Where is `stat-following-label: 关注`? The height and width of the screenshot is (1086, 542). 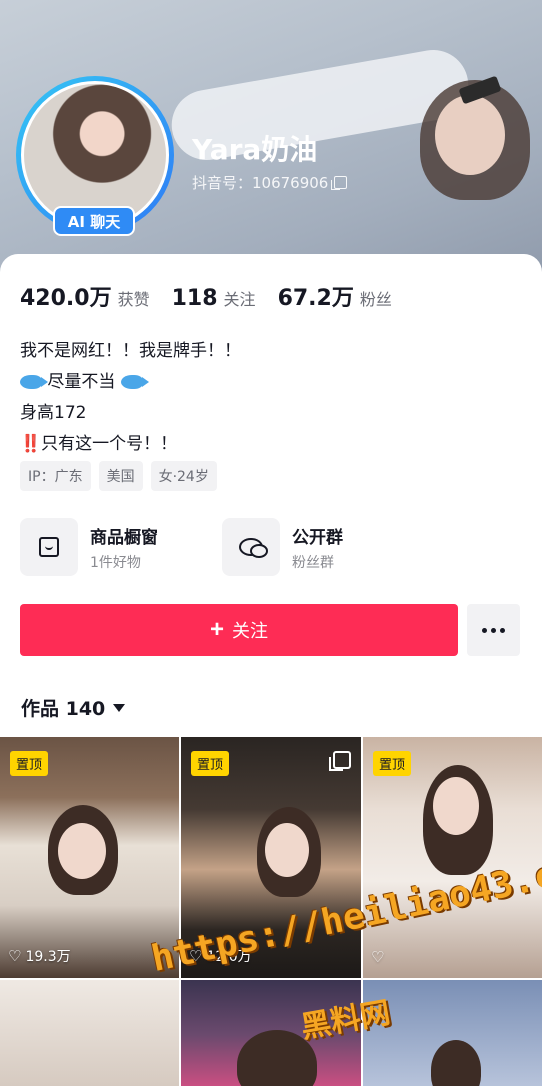
stat-following-label: 关注 is located at coordinates (239, 299).